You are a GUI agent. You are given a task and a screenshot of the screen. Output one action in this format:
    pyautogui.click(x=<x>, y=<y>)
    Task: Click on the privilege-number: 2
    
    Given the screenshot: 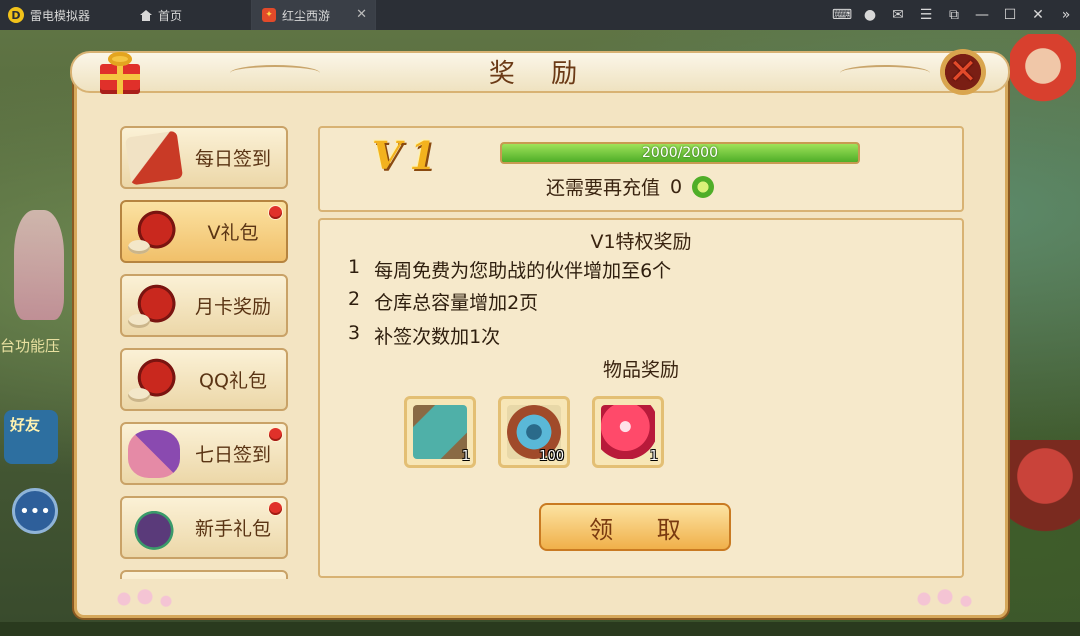 What is the action you would take?
    pyautogui.click(x=354, y=299)
    